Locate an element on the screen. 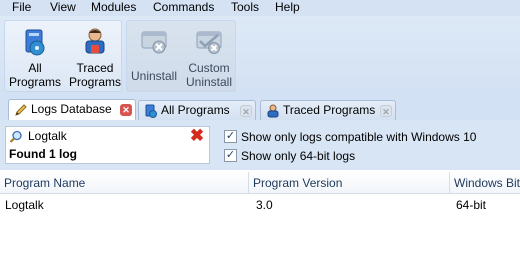  search-input: Logtalk is located at coordinates (47, 136).